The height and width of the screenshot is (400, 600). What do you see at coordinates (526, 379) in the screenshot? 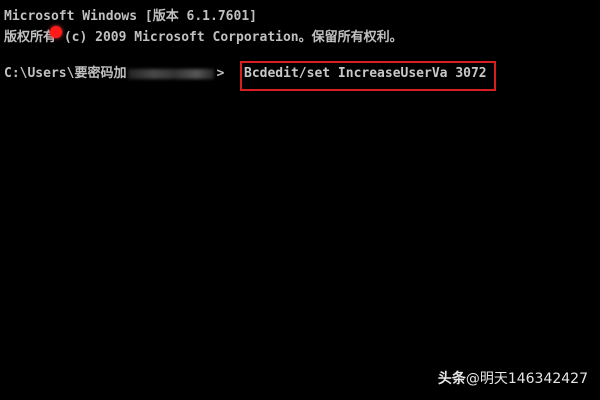
I see `watermark-handle: @明天146342427` at bounding box center [526, 379].